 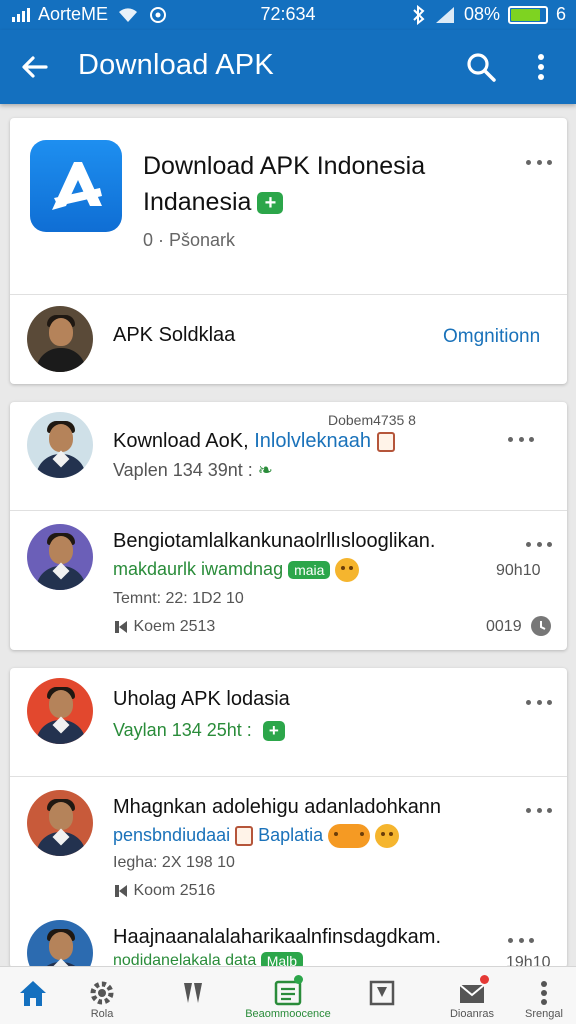 I want to click on post-title: Uholag APK lodasia, so click(x=201, y=699).